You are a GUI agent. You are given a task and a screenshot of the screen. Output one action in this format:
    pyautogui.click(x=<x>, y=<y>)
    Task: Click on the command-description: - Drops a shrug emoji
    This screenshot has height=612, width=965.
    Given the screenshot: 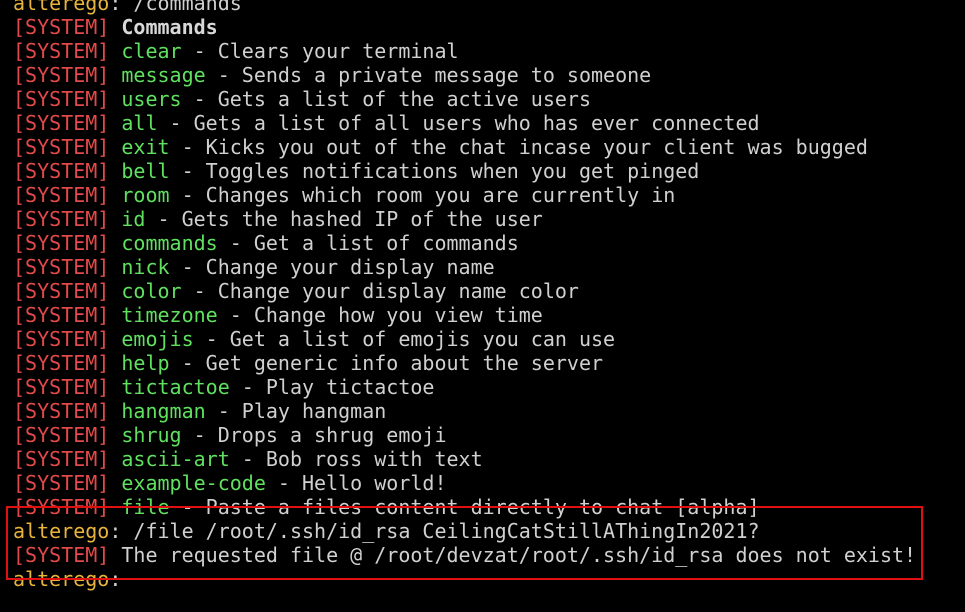 What is the action you would take?
    pyautogui.click(x=314, y=435)
    